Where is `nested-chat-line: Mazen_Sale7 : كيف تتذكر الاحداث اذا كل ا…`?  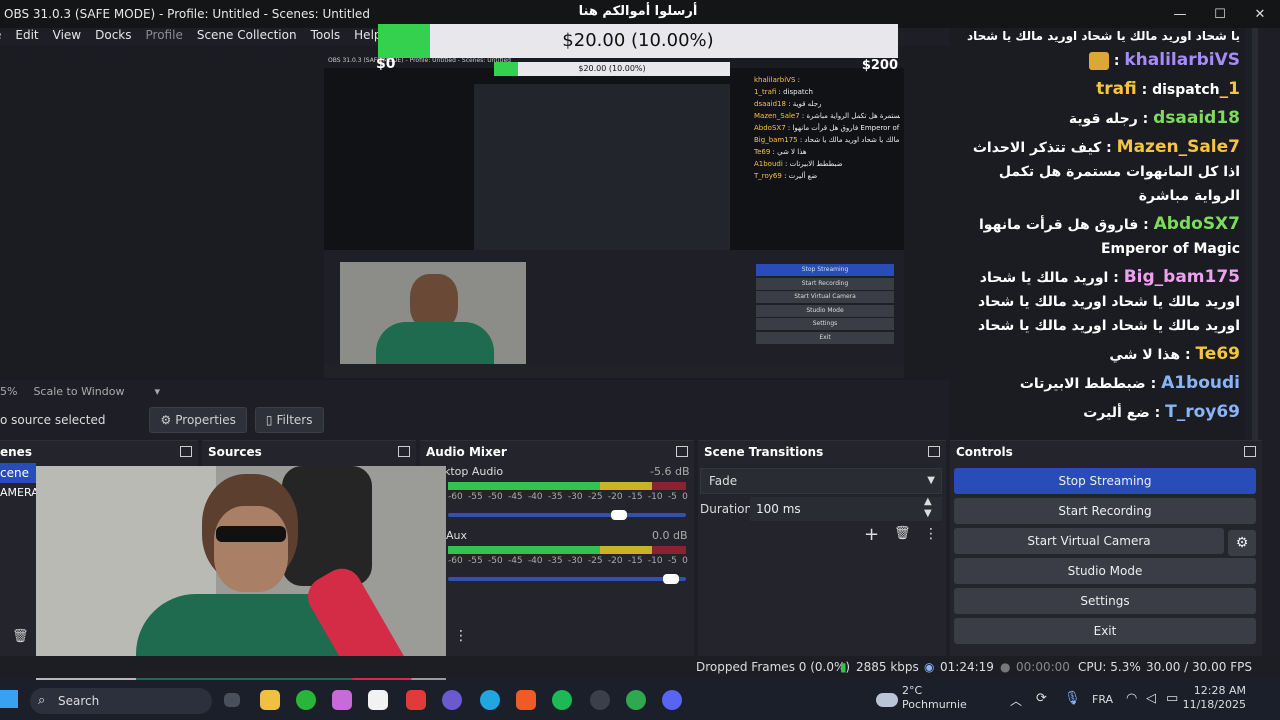 nested-chat-line: Mazen_Sale7 : كيف تتذكر الاحداث اذا كل ا… is located at coordinates (827, 116).